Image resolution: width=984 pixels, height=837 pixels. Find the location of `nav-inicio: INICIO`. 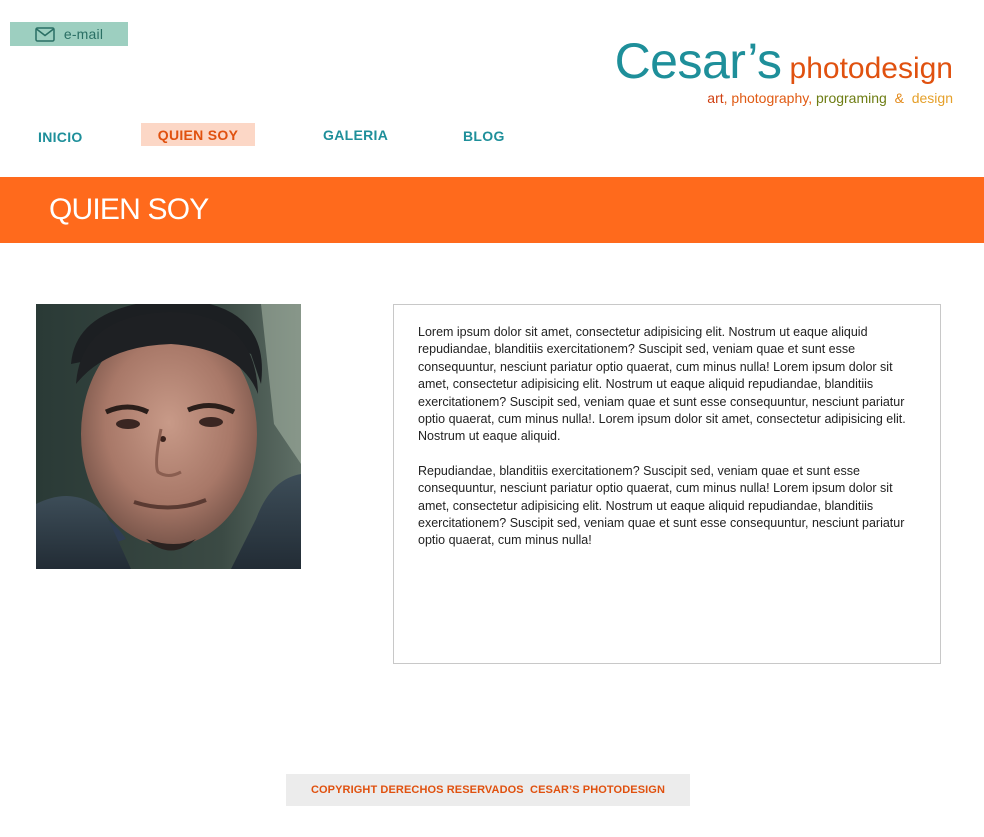

nav-inicio: INICIO is located at coordinates (60, 137).